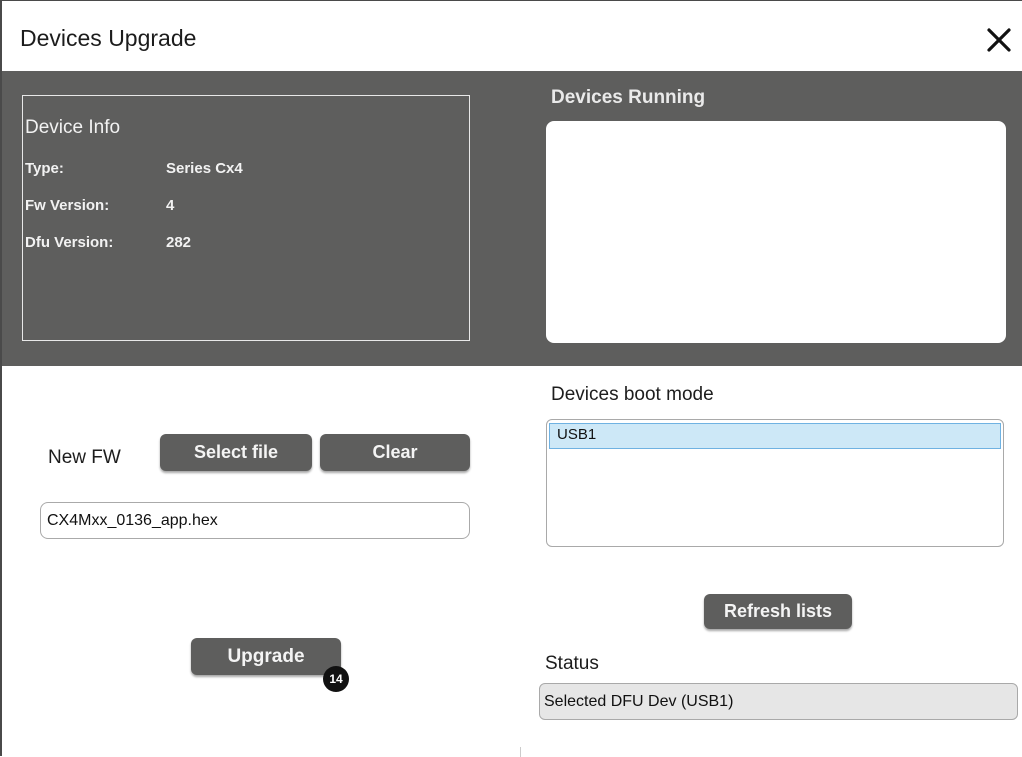  What do you see at coordinates (628, 97) in the screenshot?
I see `devices-running-title: Devices Running` at bounding box center [628, 97].